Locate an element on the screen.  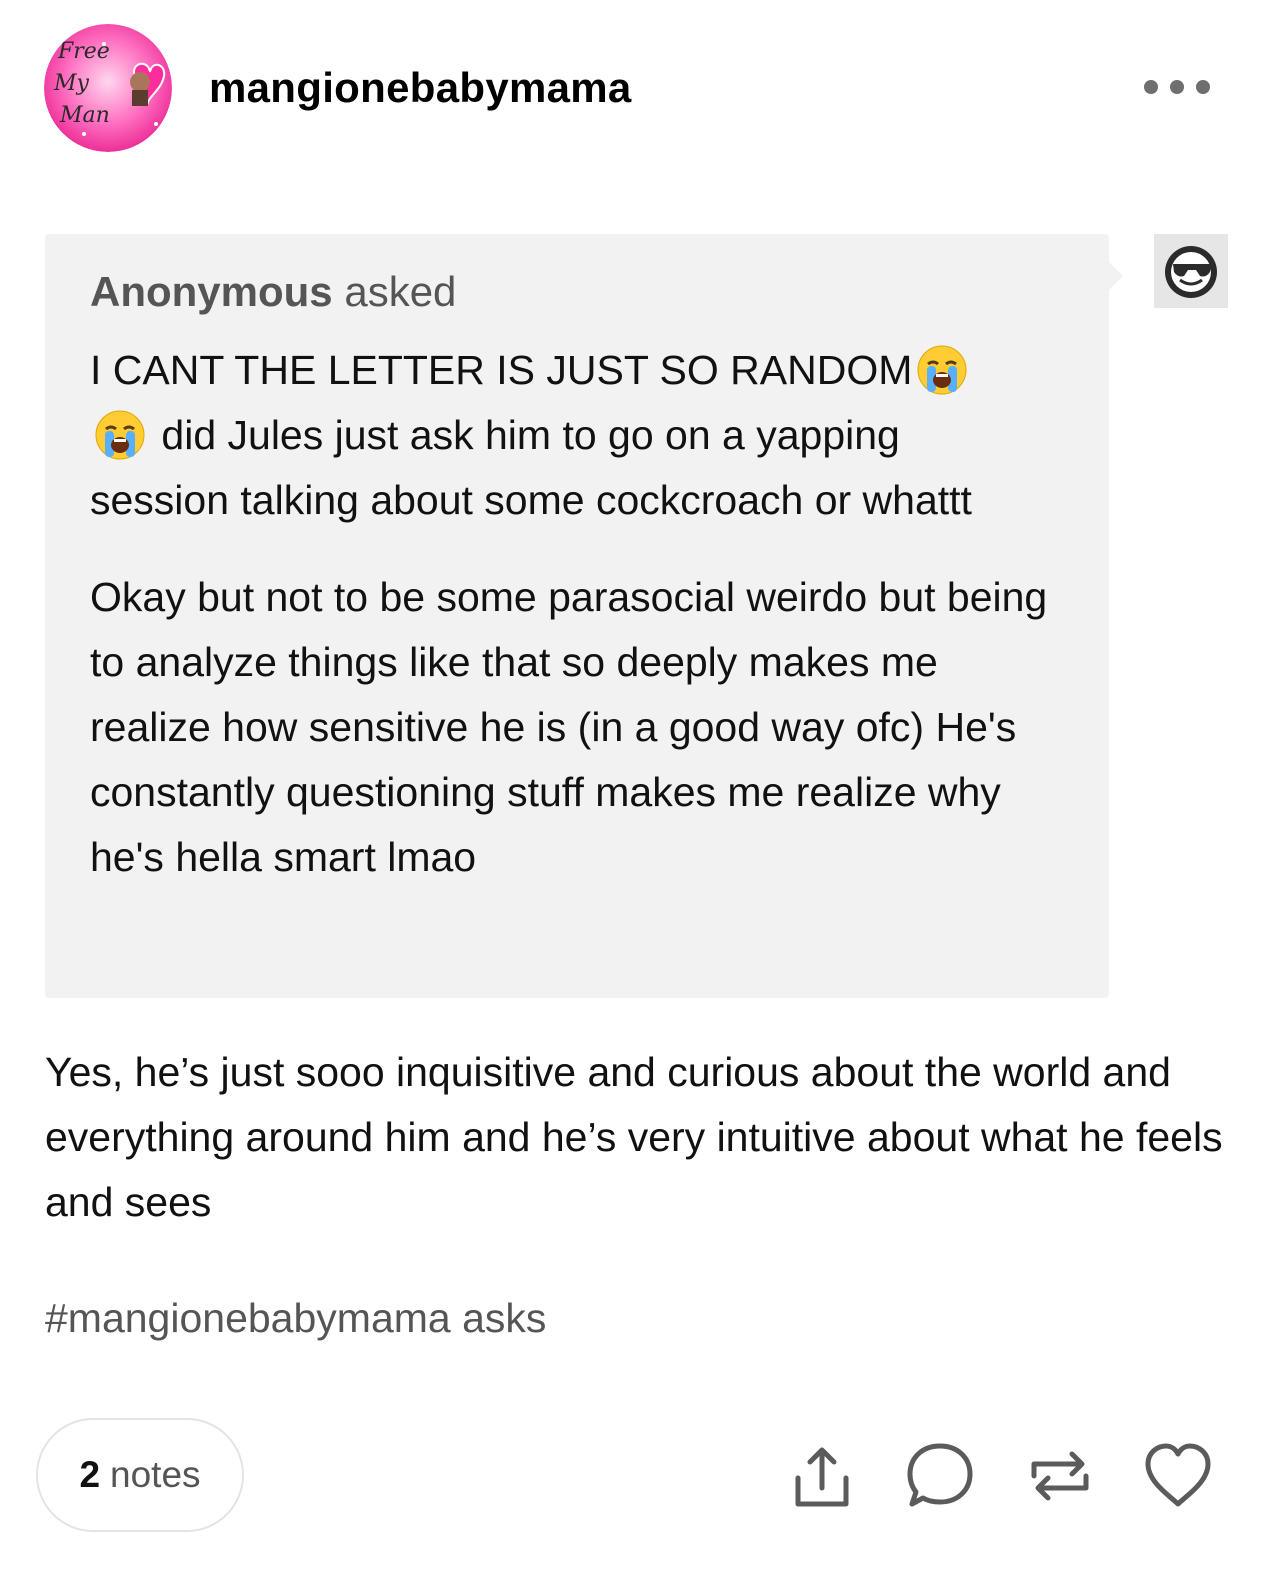
reblog-icon is located at coordinates (1060, 1476).